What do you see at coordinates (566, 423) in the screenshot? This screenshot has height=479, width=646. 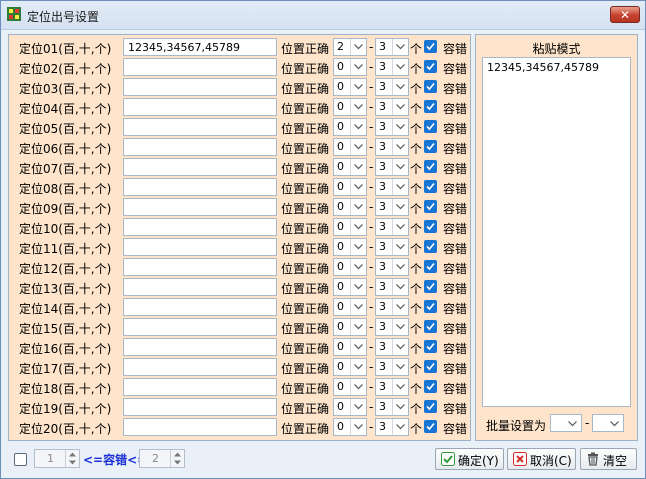 I see `batch-min-select` at bounding box center [566, 423].